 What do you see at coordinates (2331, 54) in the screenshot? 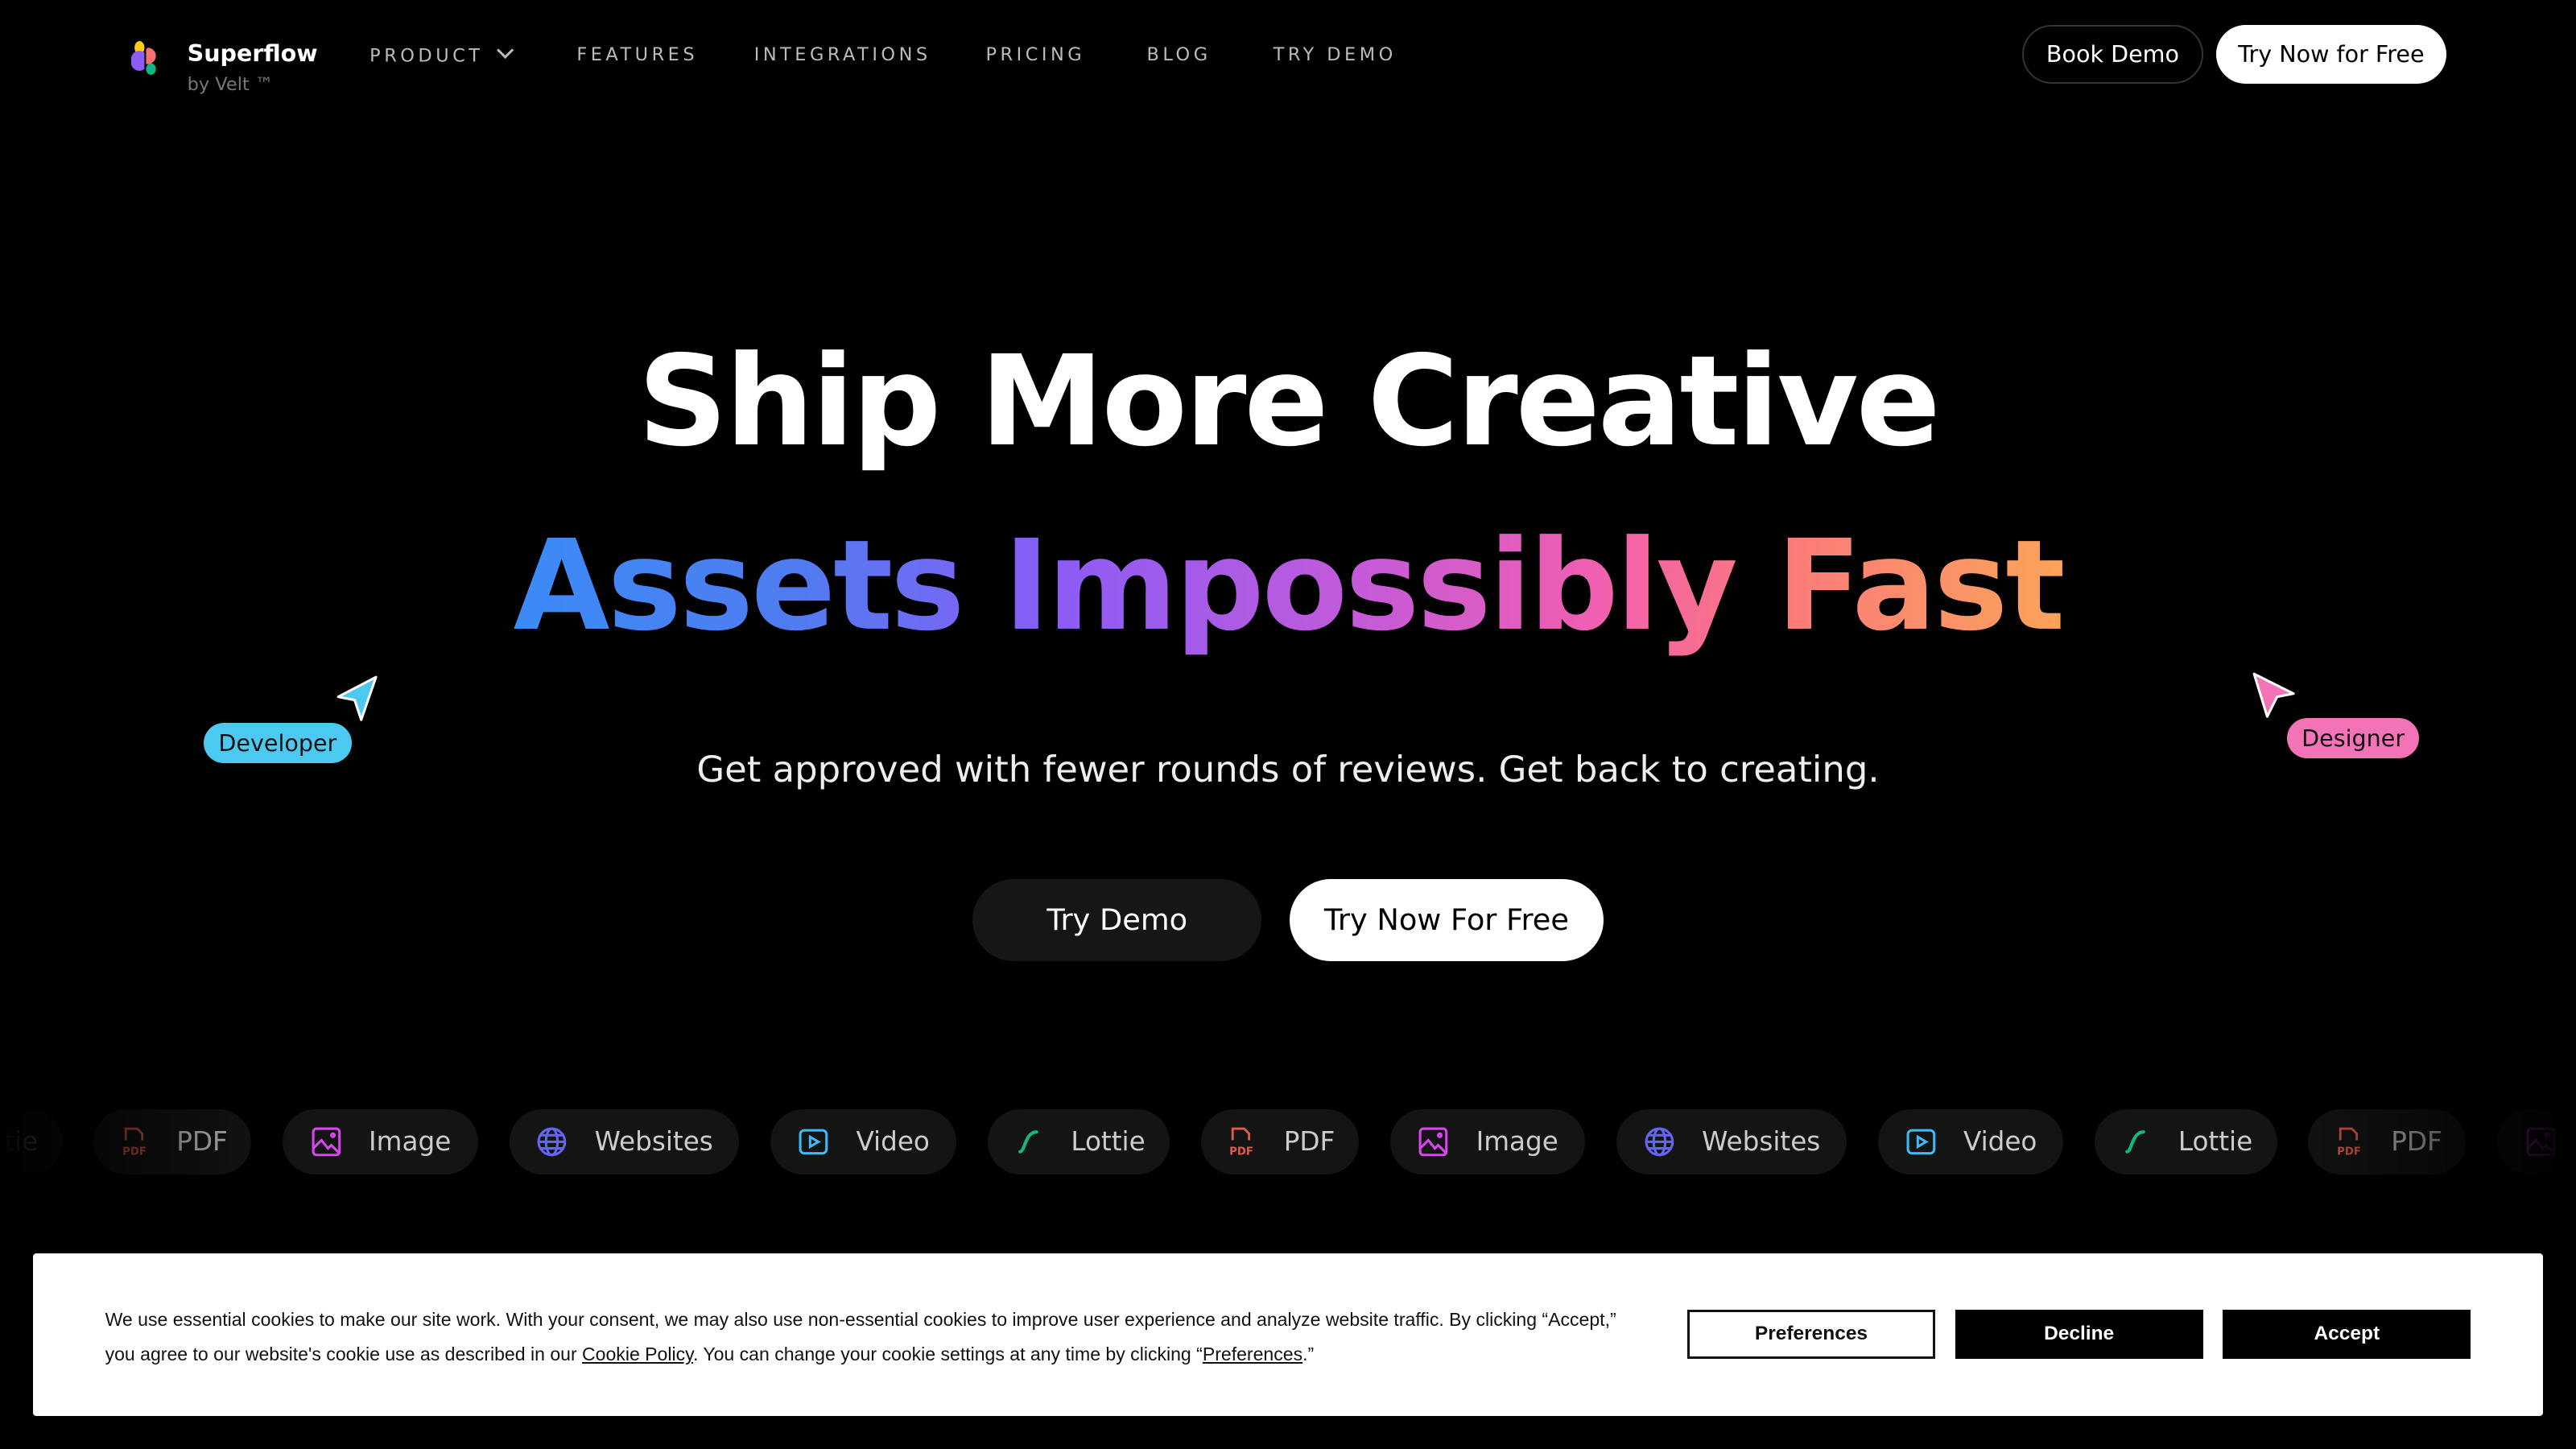
I see `try-now-free-button: Try Now for Free` at bounding box center [2331, 54].